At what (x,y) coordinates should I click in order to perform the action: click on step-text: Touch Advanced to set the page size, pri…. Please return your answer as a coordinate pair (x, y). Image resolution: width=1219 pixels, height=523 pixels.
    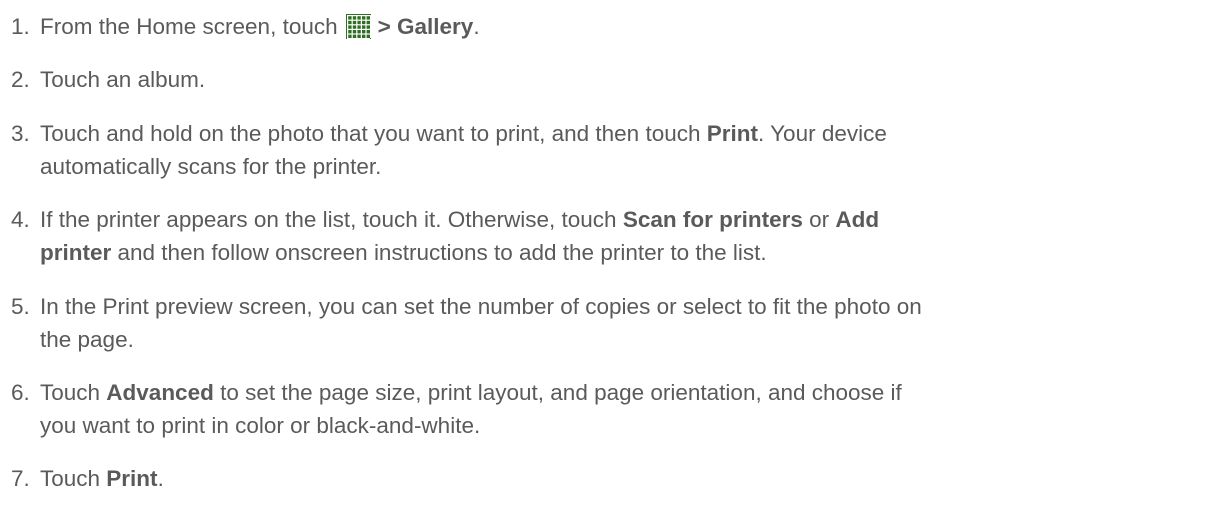
    Looking at the image, I should click on (625, 409).